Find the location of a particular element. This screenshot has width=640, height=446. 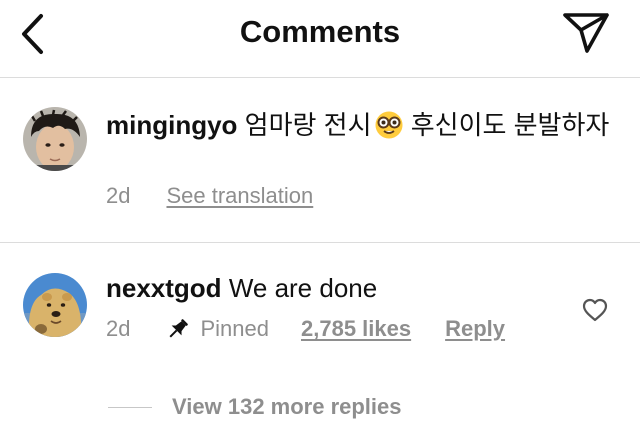

caption-meta: 2d See translation is located at coordinates (209, 196).